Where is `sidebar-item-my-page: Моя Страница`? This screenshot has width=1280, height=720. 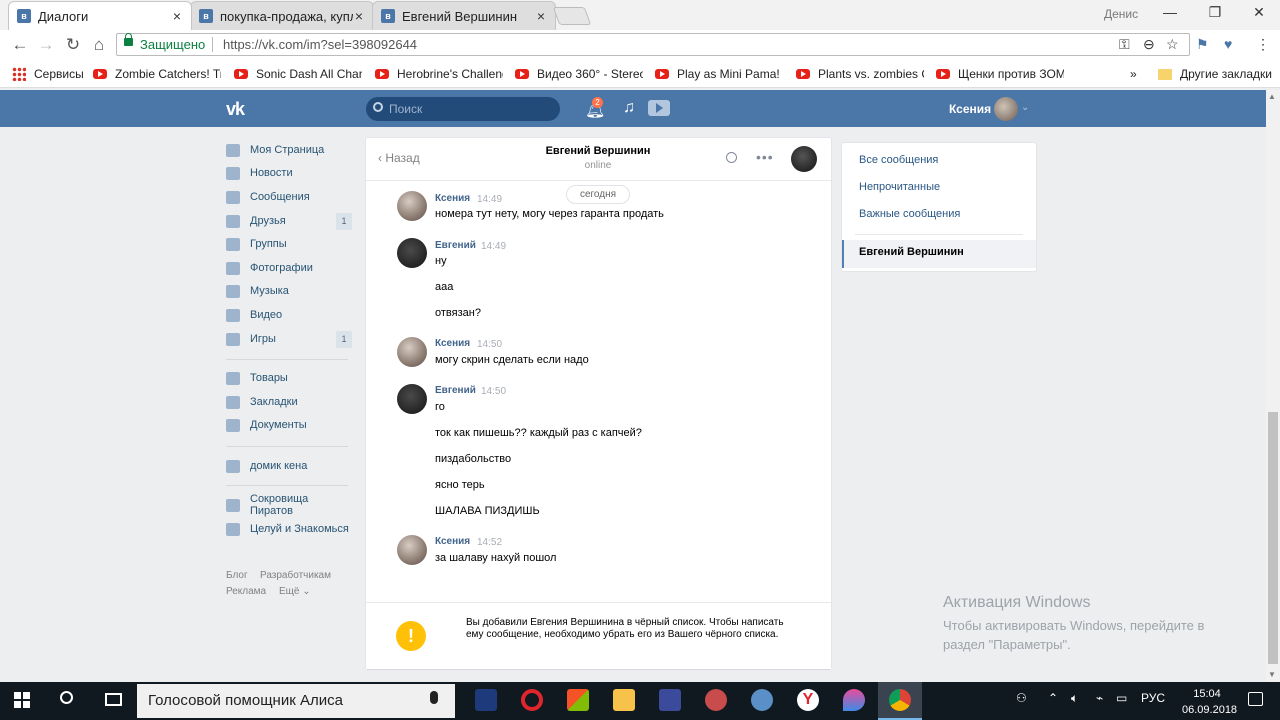
sidebar-item-my-page: Моя Страница is located at coordinates (289, 150).